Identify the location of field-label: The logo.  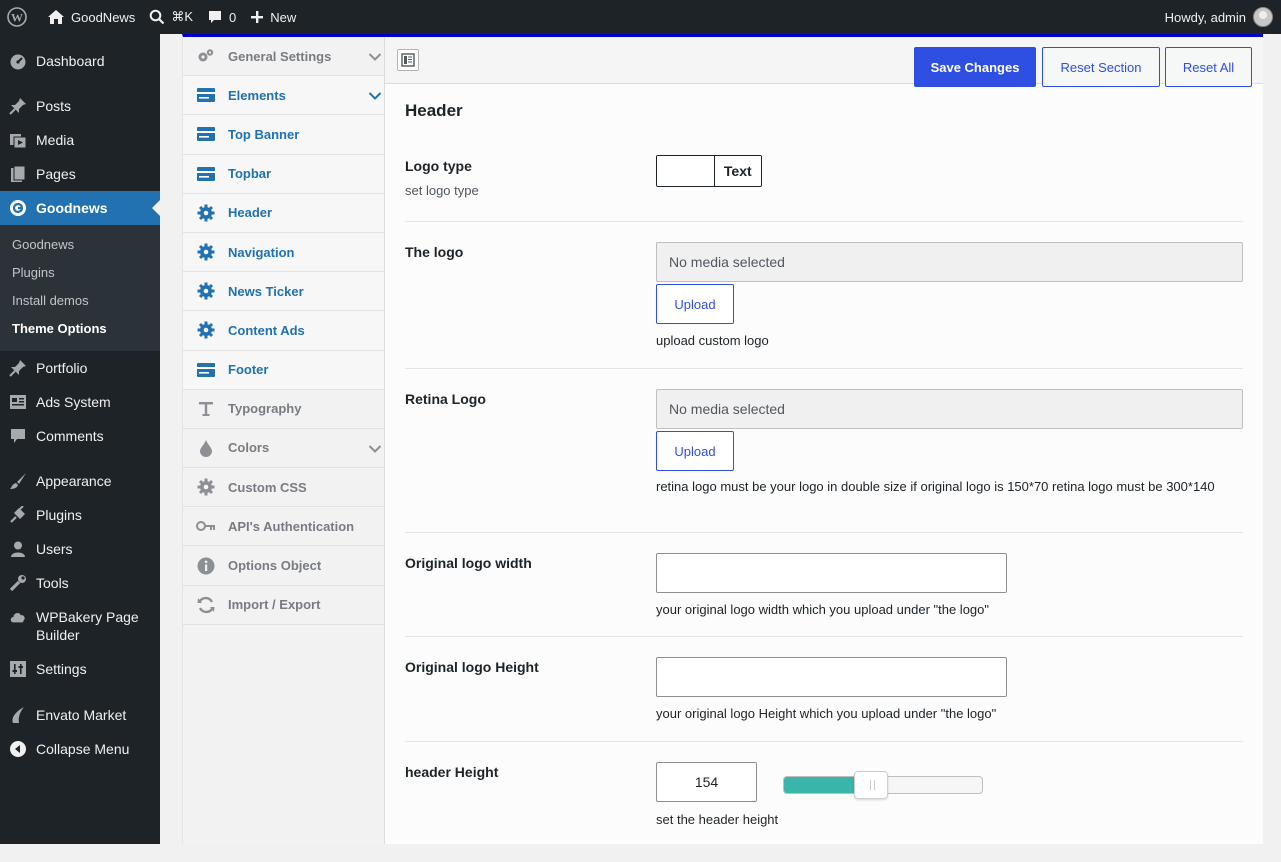
(434, 252).